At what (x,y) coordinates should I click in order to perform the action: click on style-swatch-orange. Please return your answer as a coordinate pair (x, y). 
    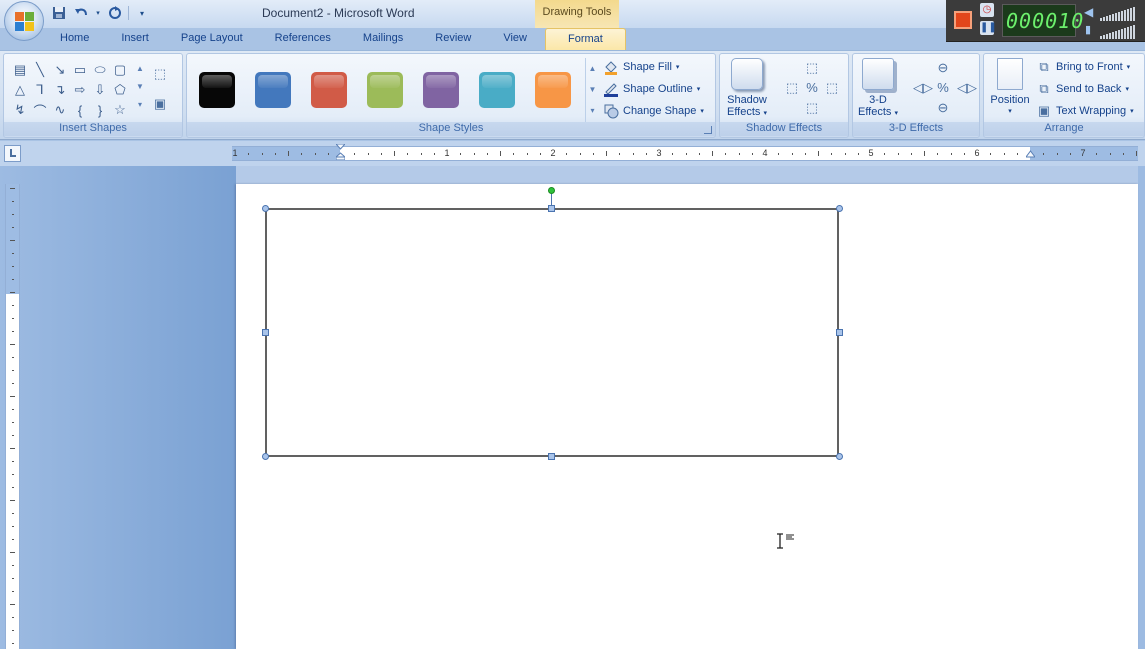
    Looking at the image, I should click on (553, 90).